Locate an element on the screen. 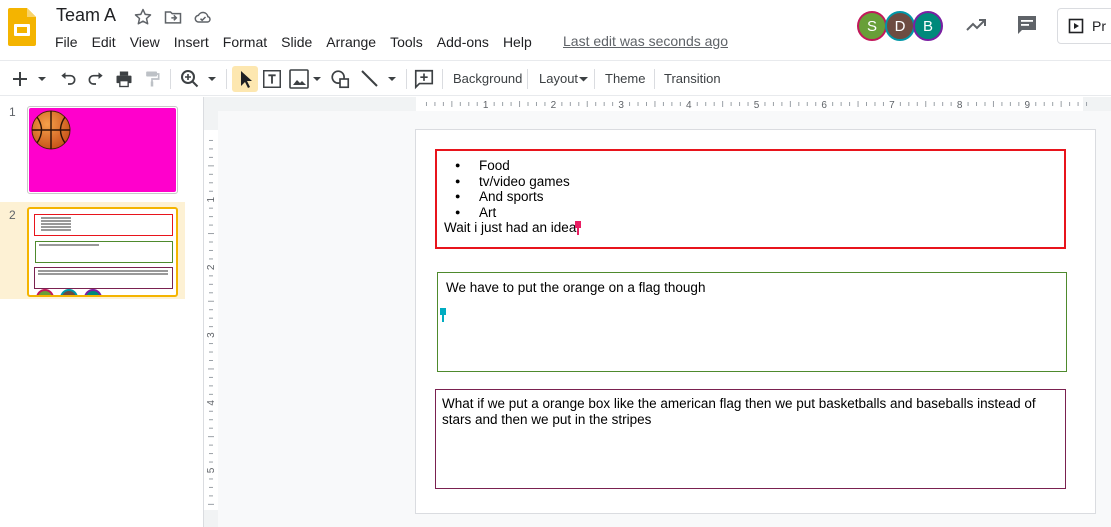 This screenshot has height=527, width=1111. print-icon is located at coordinates (124, 79).